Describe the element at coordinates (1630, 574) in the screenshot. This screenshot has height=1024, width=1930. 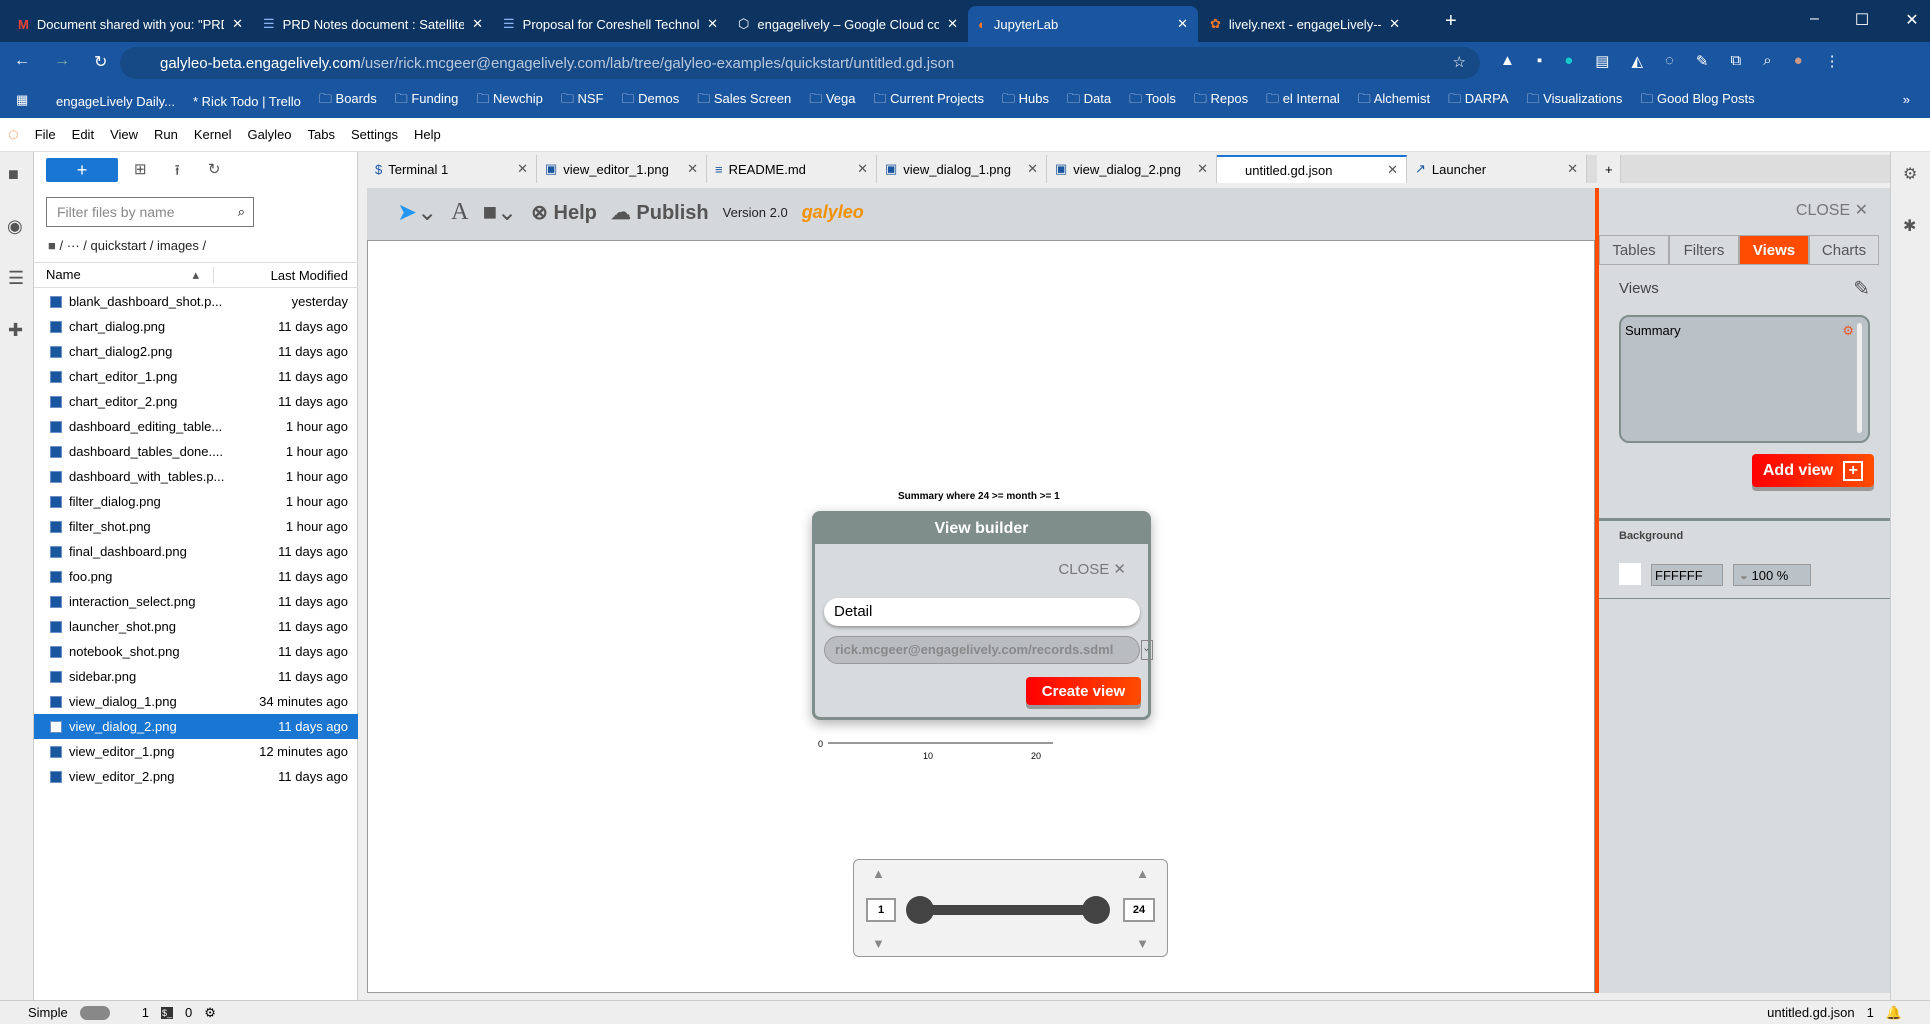
I see `bg-color-swatch` at that location.